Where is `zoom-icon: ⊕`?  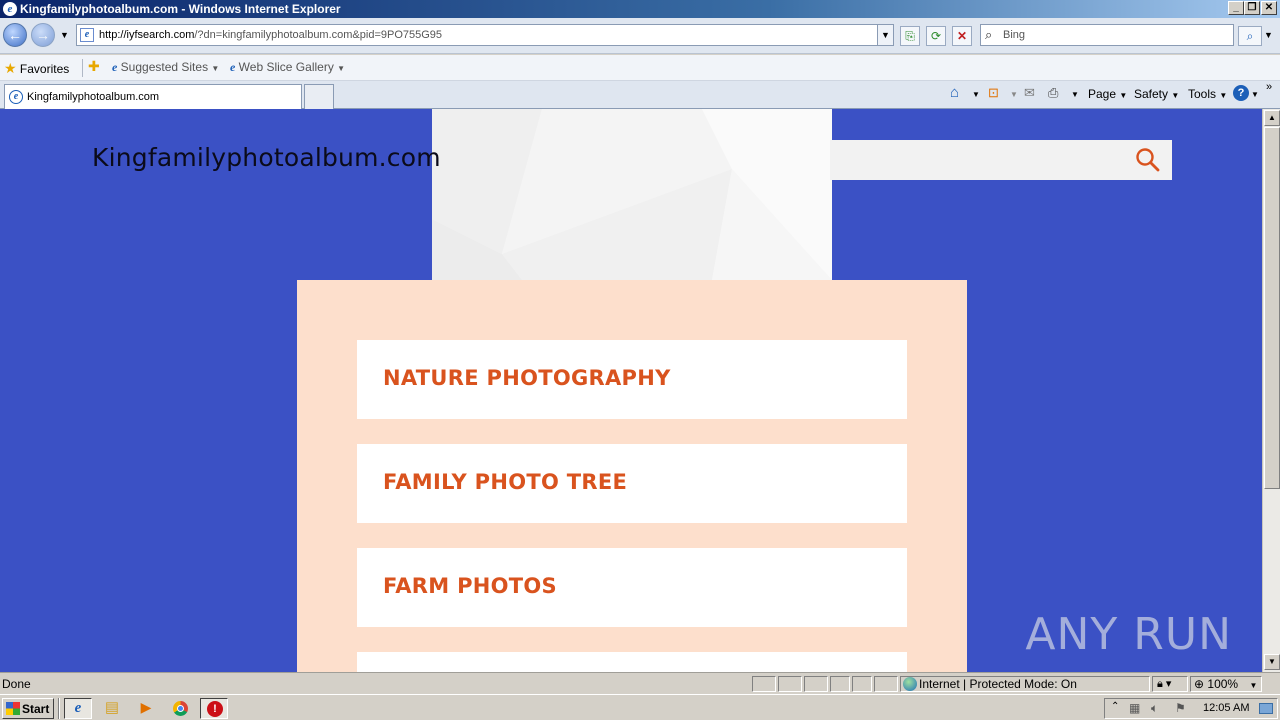
zoom-icon: ⊕ is located at coordinates (1199, 684).